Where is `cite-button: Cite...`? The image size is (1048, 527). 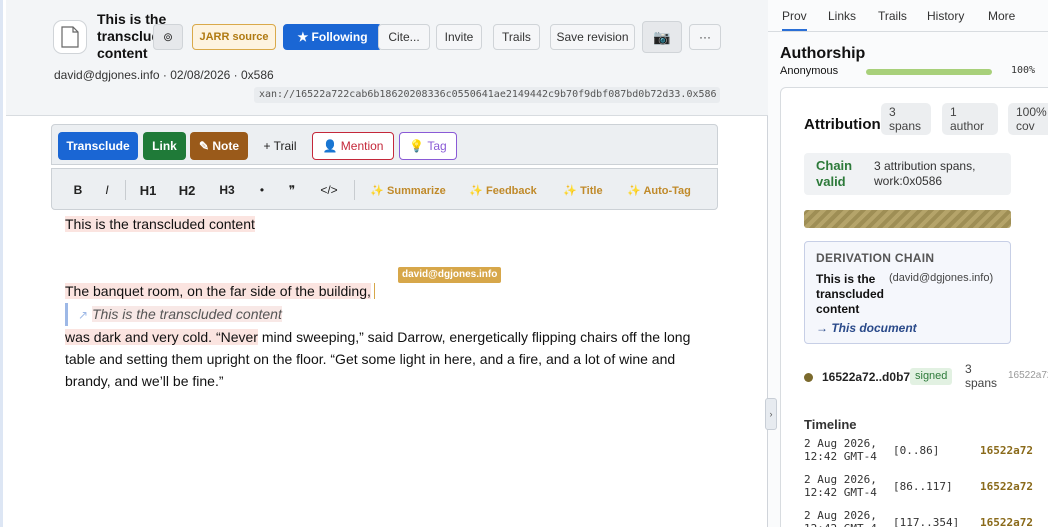 cite-button: Cite... is located at coordinates (404, 37).